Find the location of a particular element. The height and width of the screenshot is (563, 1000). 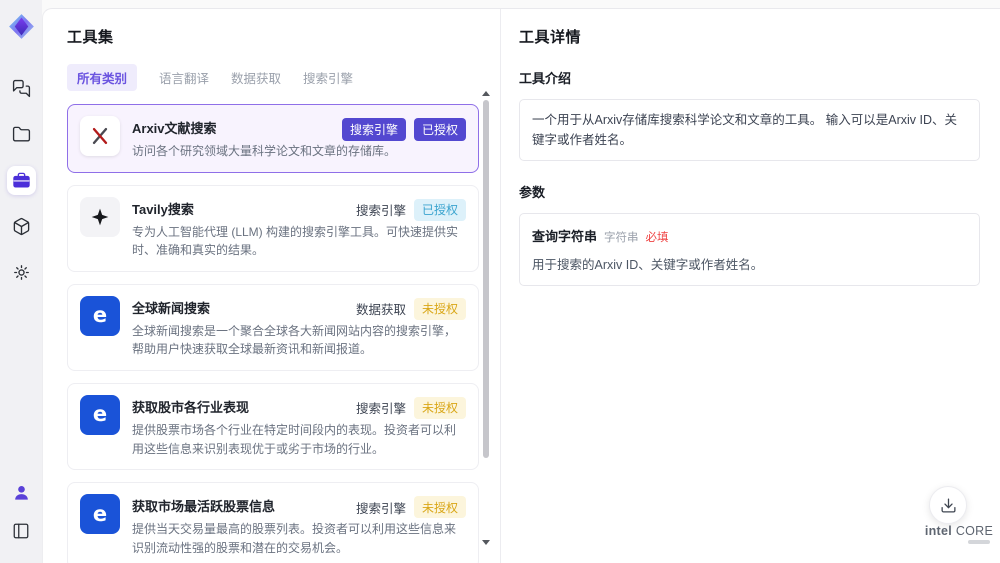

user-icon is located at coordinates (21, 493).